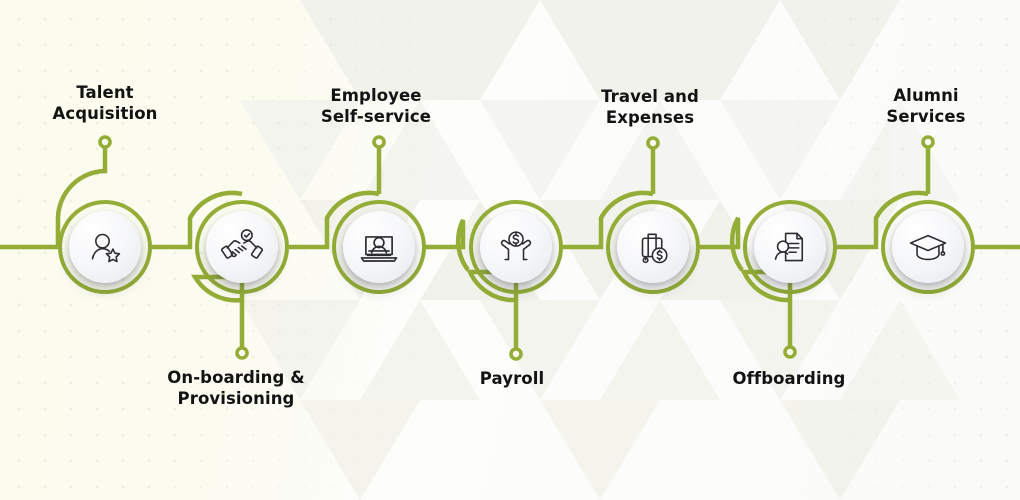 This screenshot has width=1020, height=500. Describe the element at coordinates (105, 142) in the screenshot. I see `step-endpoint-dot-talent-acquisition` at that location.